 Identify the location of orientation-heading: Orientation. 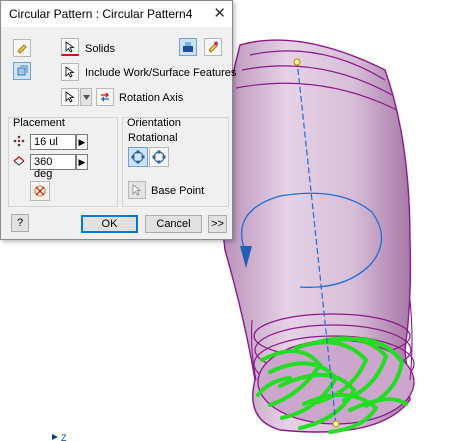
(154, 123).